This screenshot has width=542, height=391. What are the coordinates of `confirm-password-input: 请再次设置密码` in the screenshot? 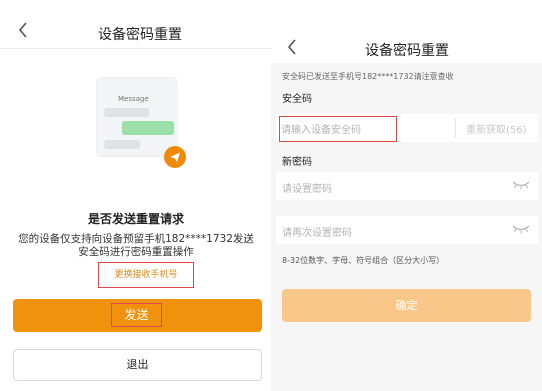 It's located at (317, 231).